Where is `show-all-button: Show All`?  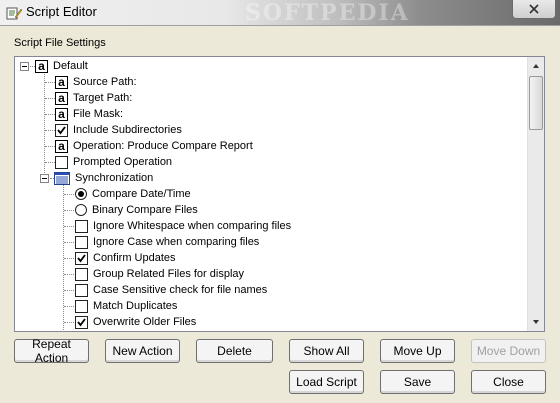
show-all-button: Show All is located at coordinates (326, 351).